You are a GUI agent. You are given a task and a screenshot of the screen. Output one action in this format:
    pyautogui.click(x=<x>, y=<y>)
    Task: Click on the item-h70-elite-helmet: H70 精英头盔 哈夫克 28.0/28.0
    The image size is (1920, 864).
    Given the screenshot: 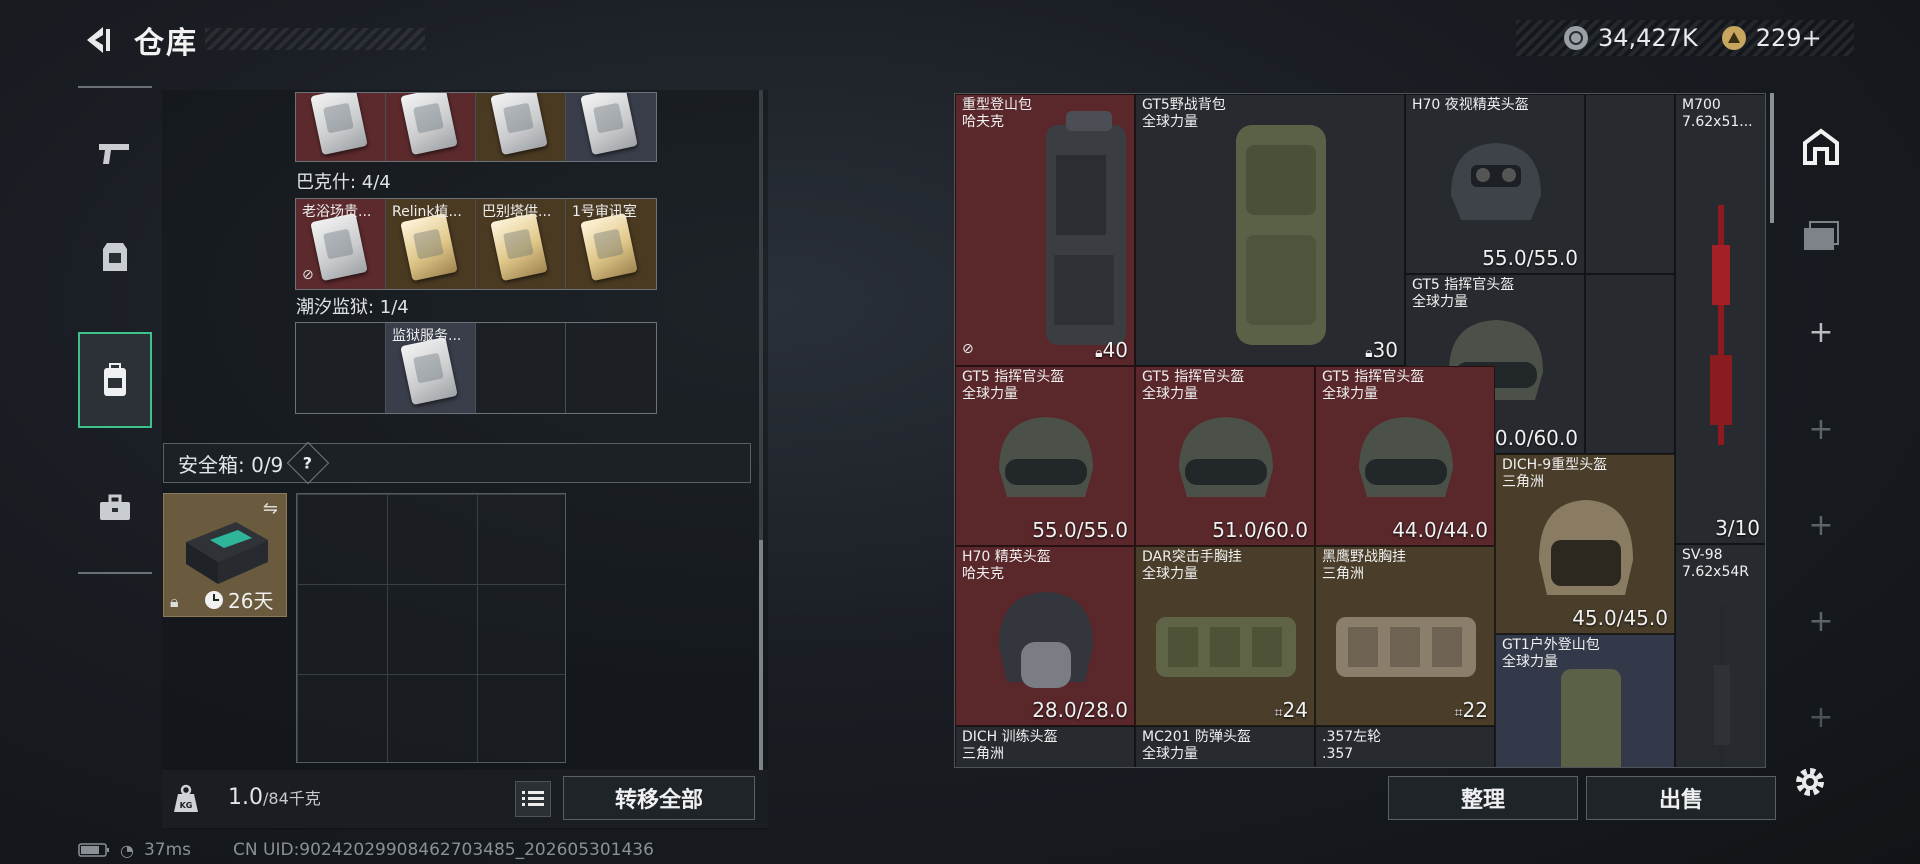 What is the action you would take?
    pyautogui.click(x=1045, y=636)
    